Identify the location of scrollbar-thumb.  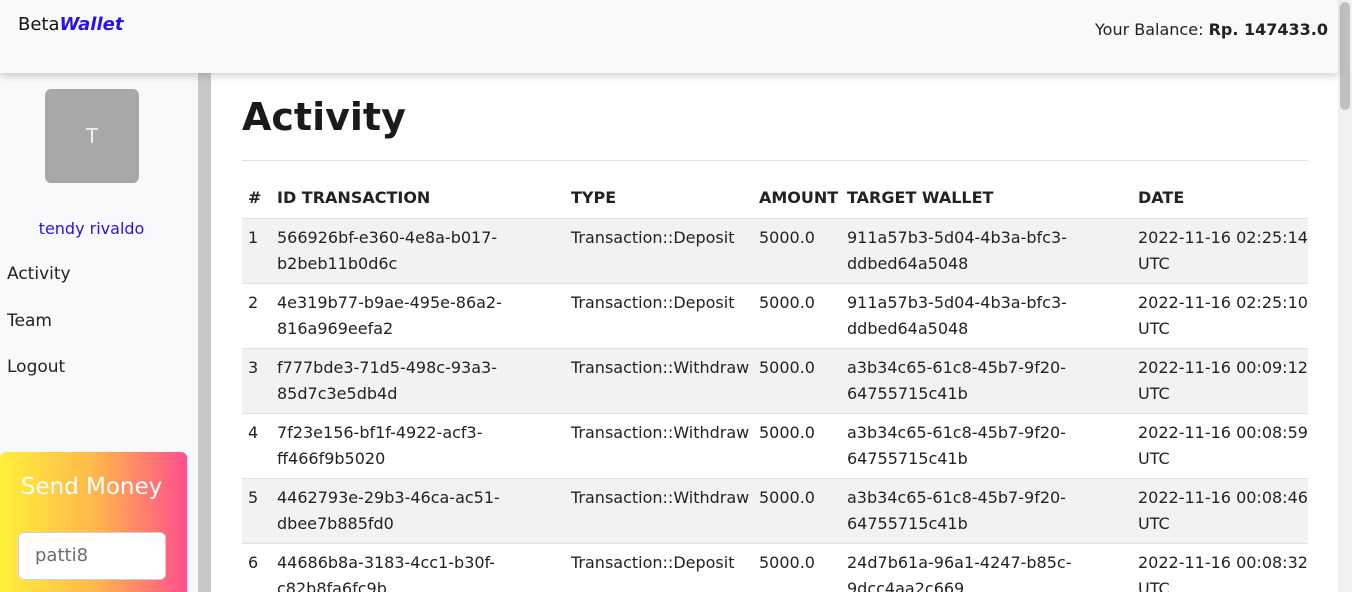
(1345, 56).